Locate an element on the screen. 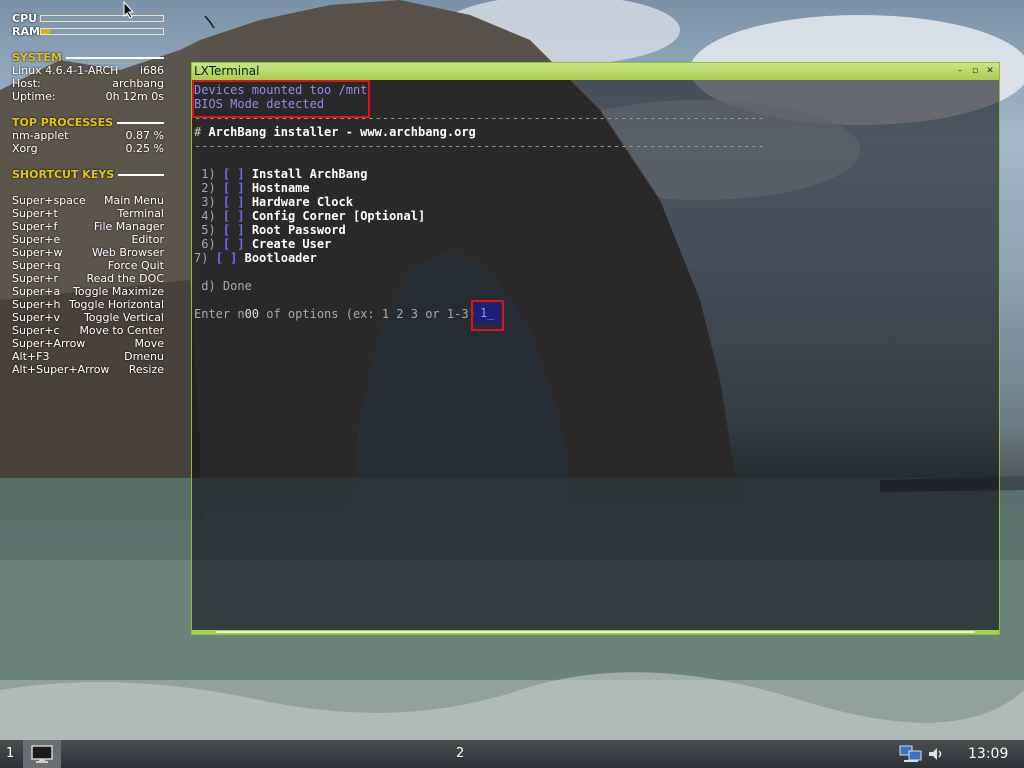 The height and width of the screenshot is (768, 1024). mouse-pointer-icon is located at coordinates (129, 10).